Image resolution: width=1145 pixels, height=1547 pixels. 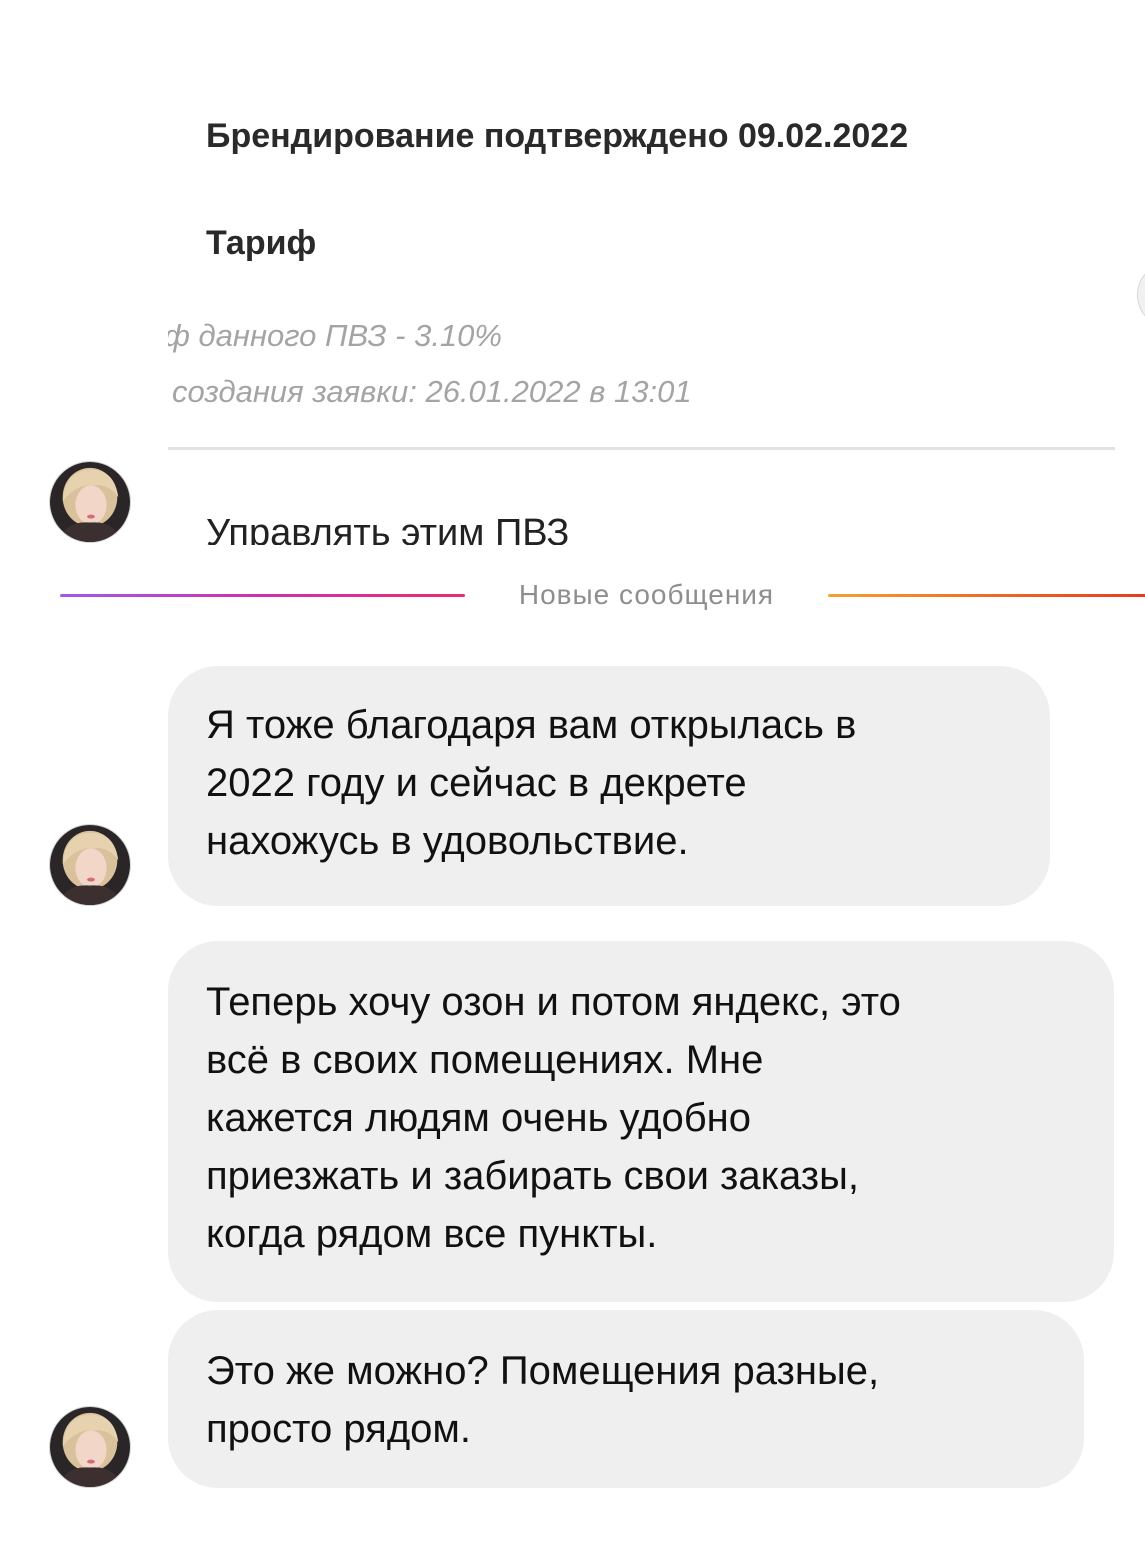 I want to click on partial-circle-button, so click(x=1141, y=295).